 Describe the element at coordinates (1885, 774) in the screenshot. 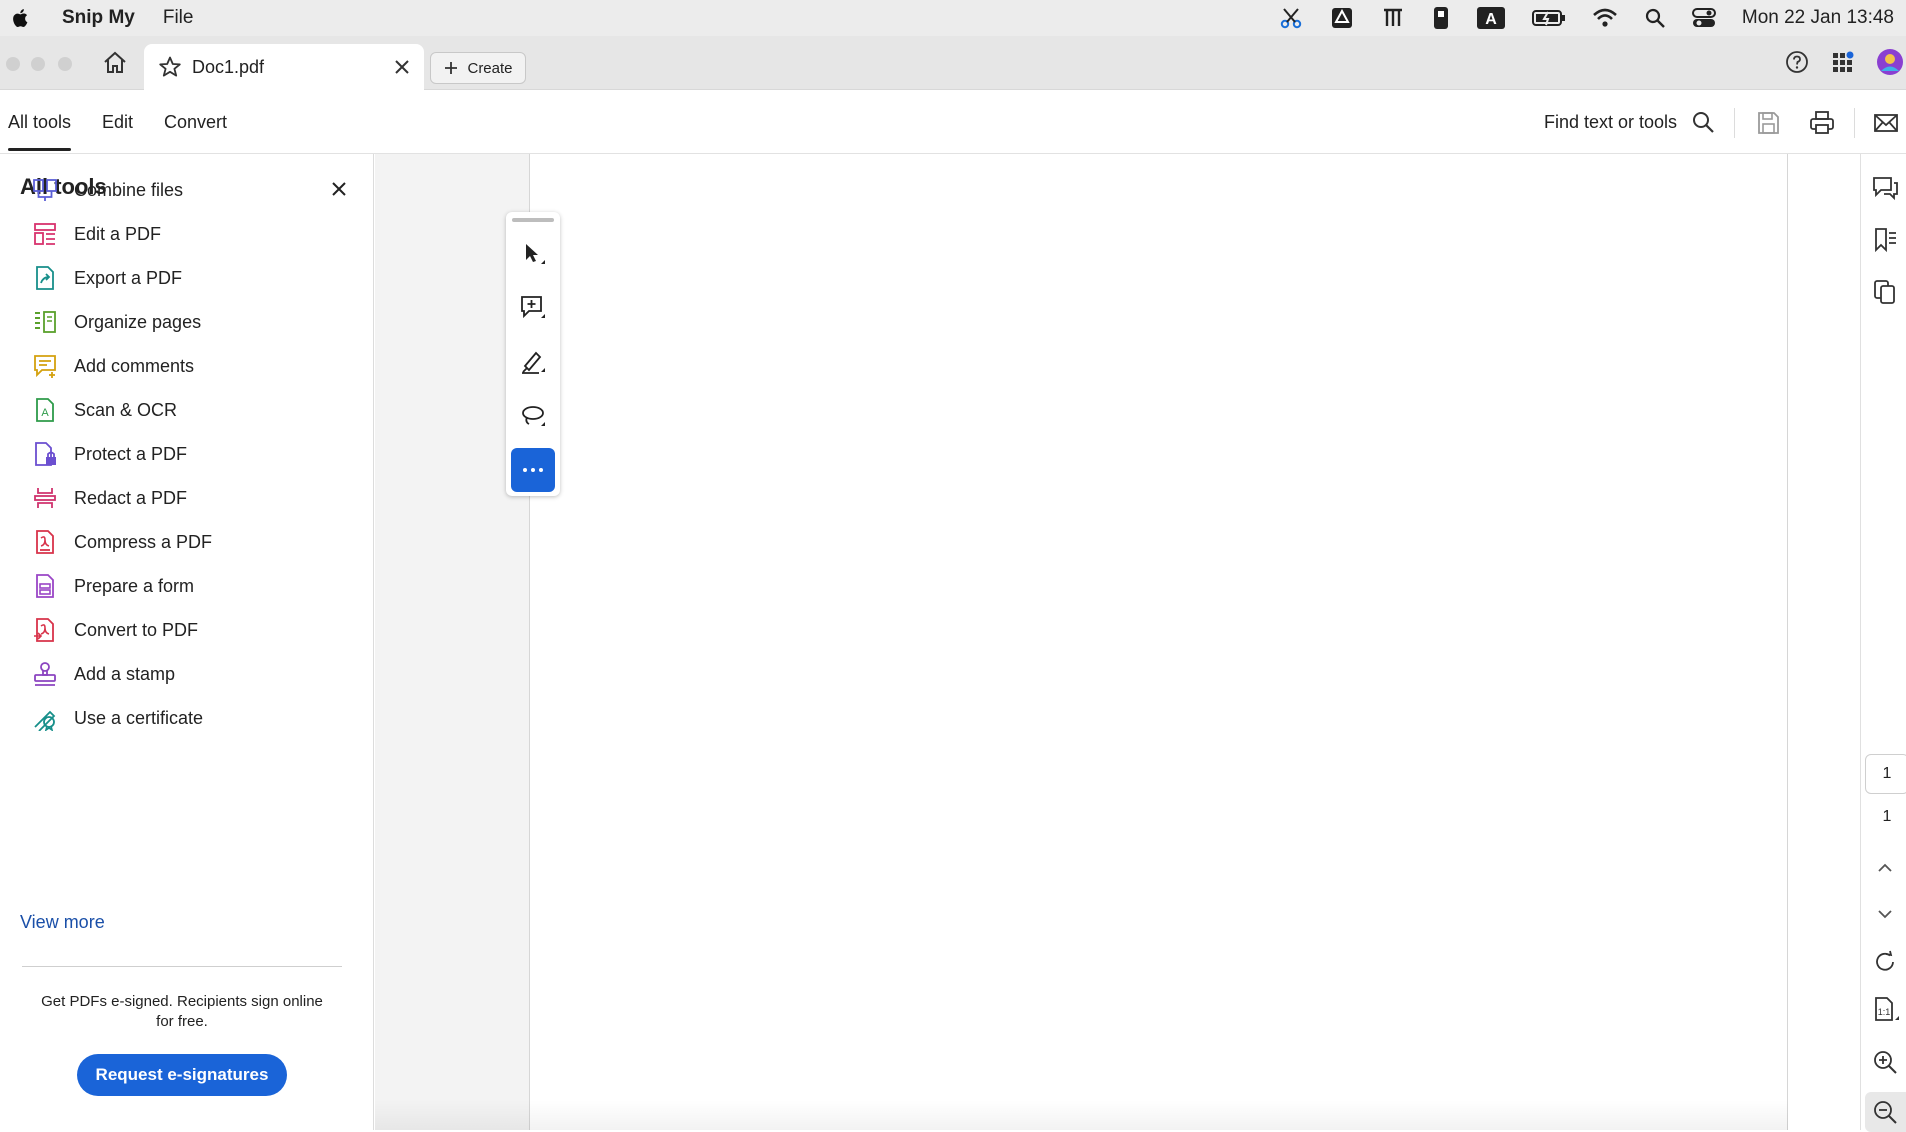

I see `current-page-input: 1` at that location.